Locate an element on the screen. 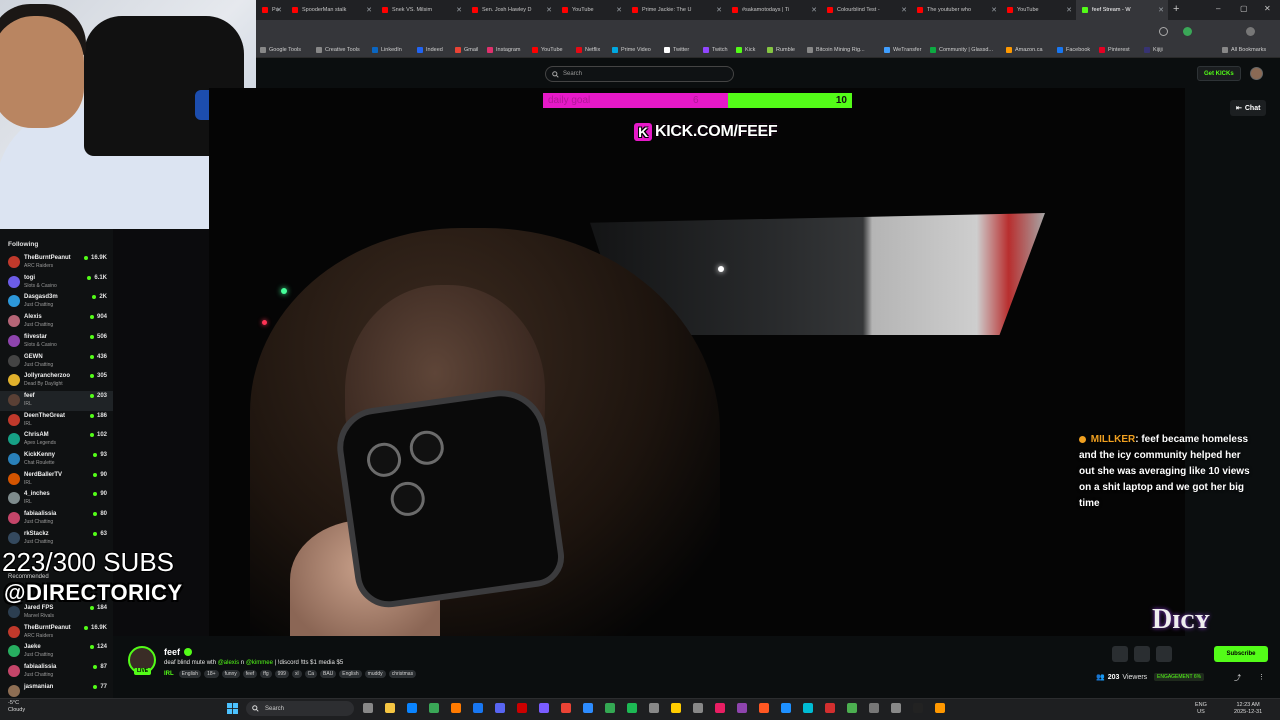  sidebar-channel-item: NerdBallerTV IRL 90 is located at coordinates (56, 480).